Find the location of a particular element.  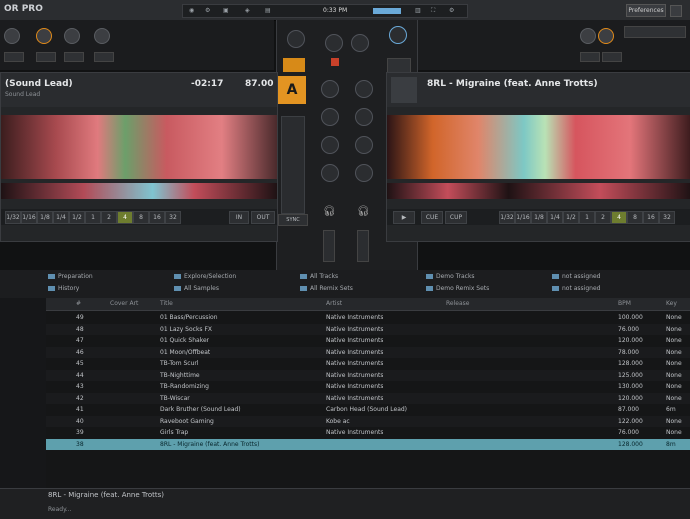

eq-mid-a is located at coordinates (330, 117).